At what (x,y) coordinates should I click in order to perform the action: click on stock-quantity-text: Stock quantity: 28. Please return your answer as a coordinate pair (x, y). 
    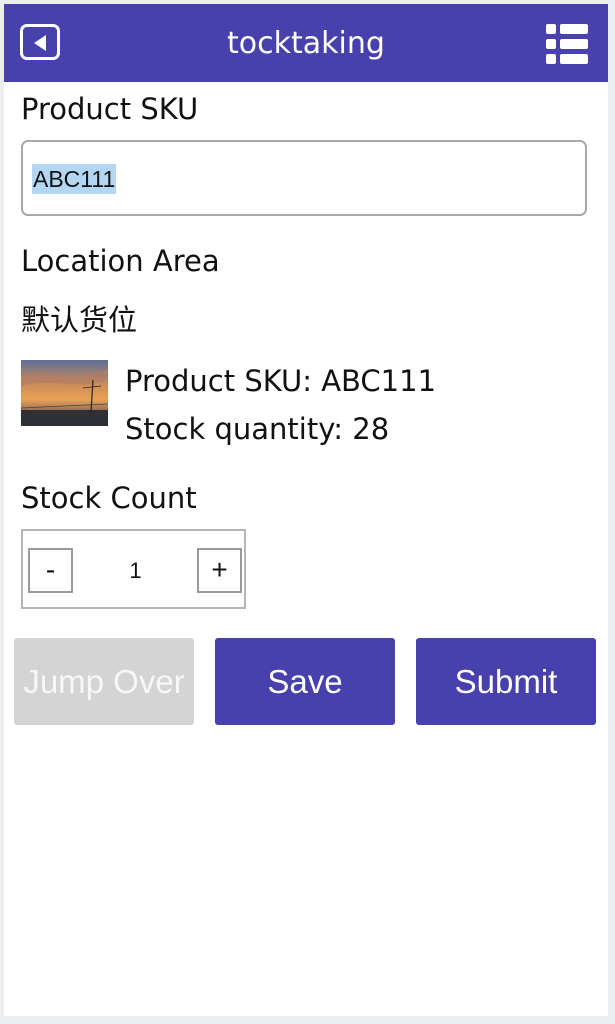
    Looking at the image, I should click on (257, 429).